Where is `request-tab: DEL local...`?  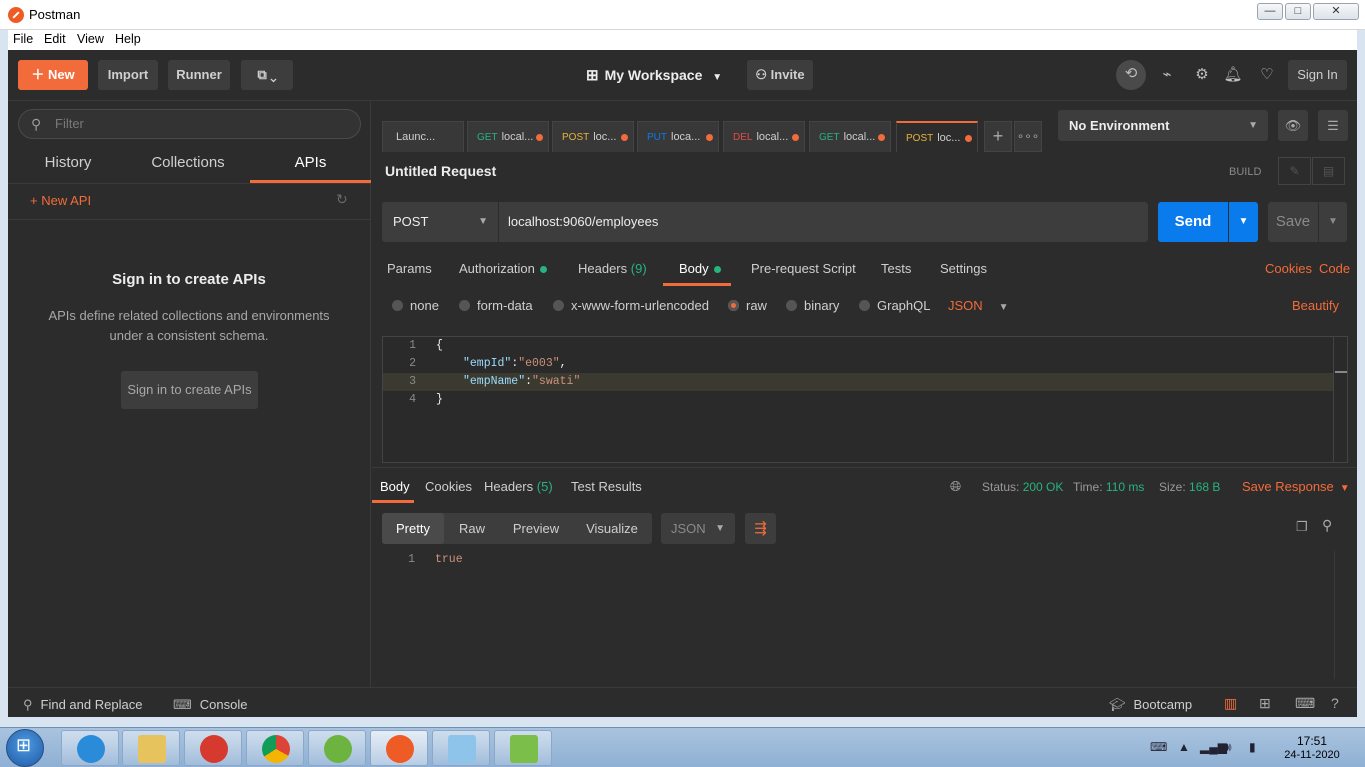
request-tab: DEL local... is located at coordinates (764, 136).